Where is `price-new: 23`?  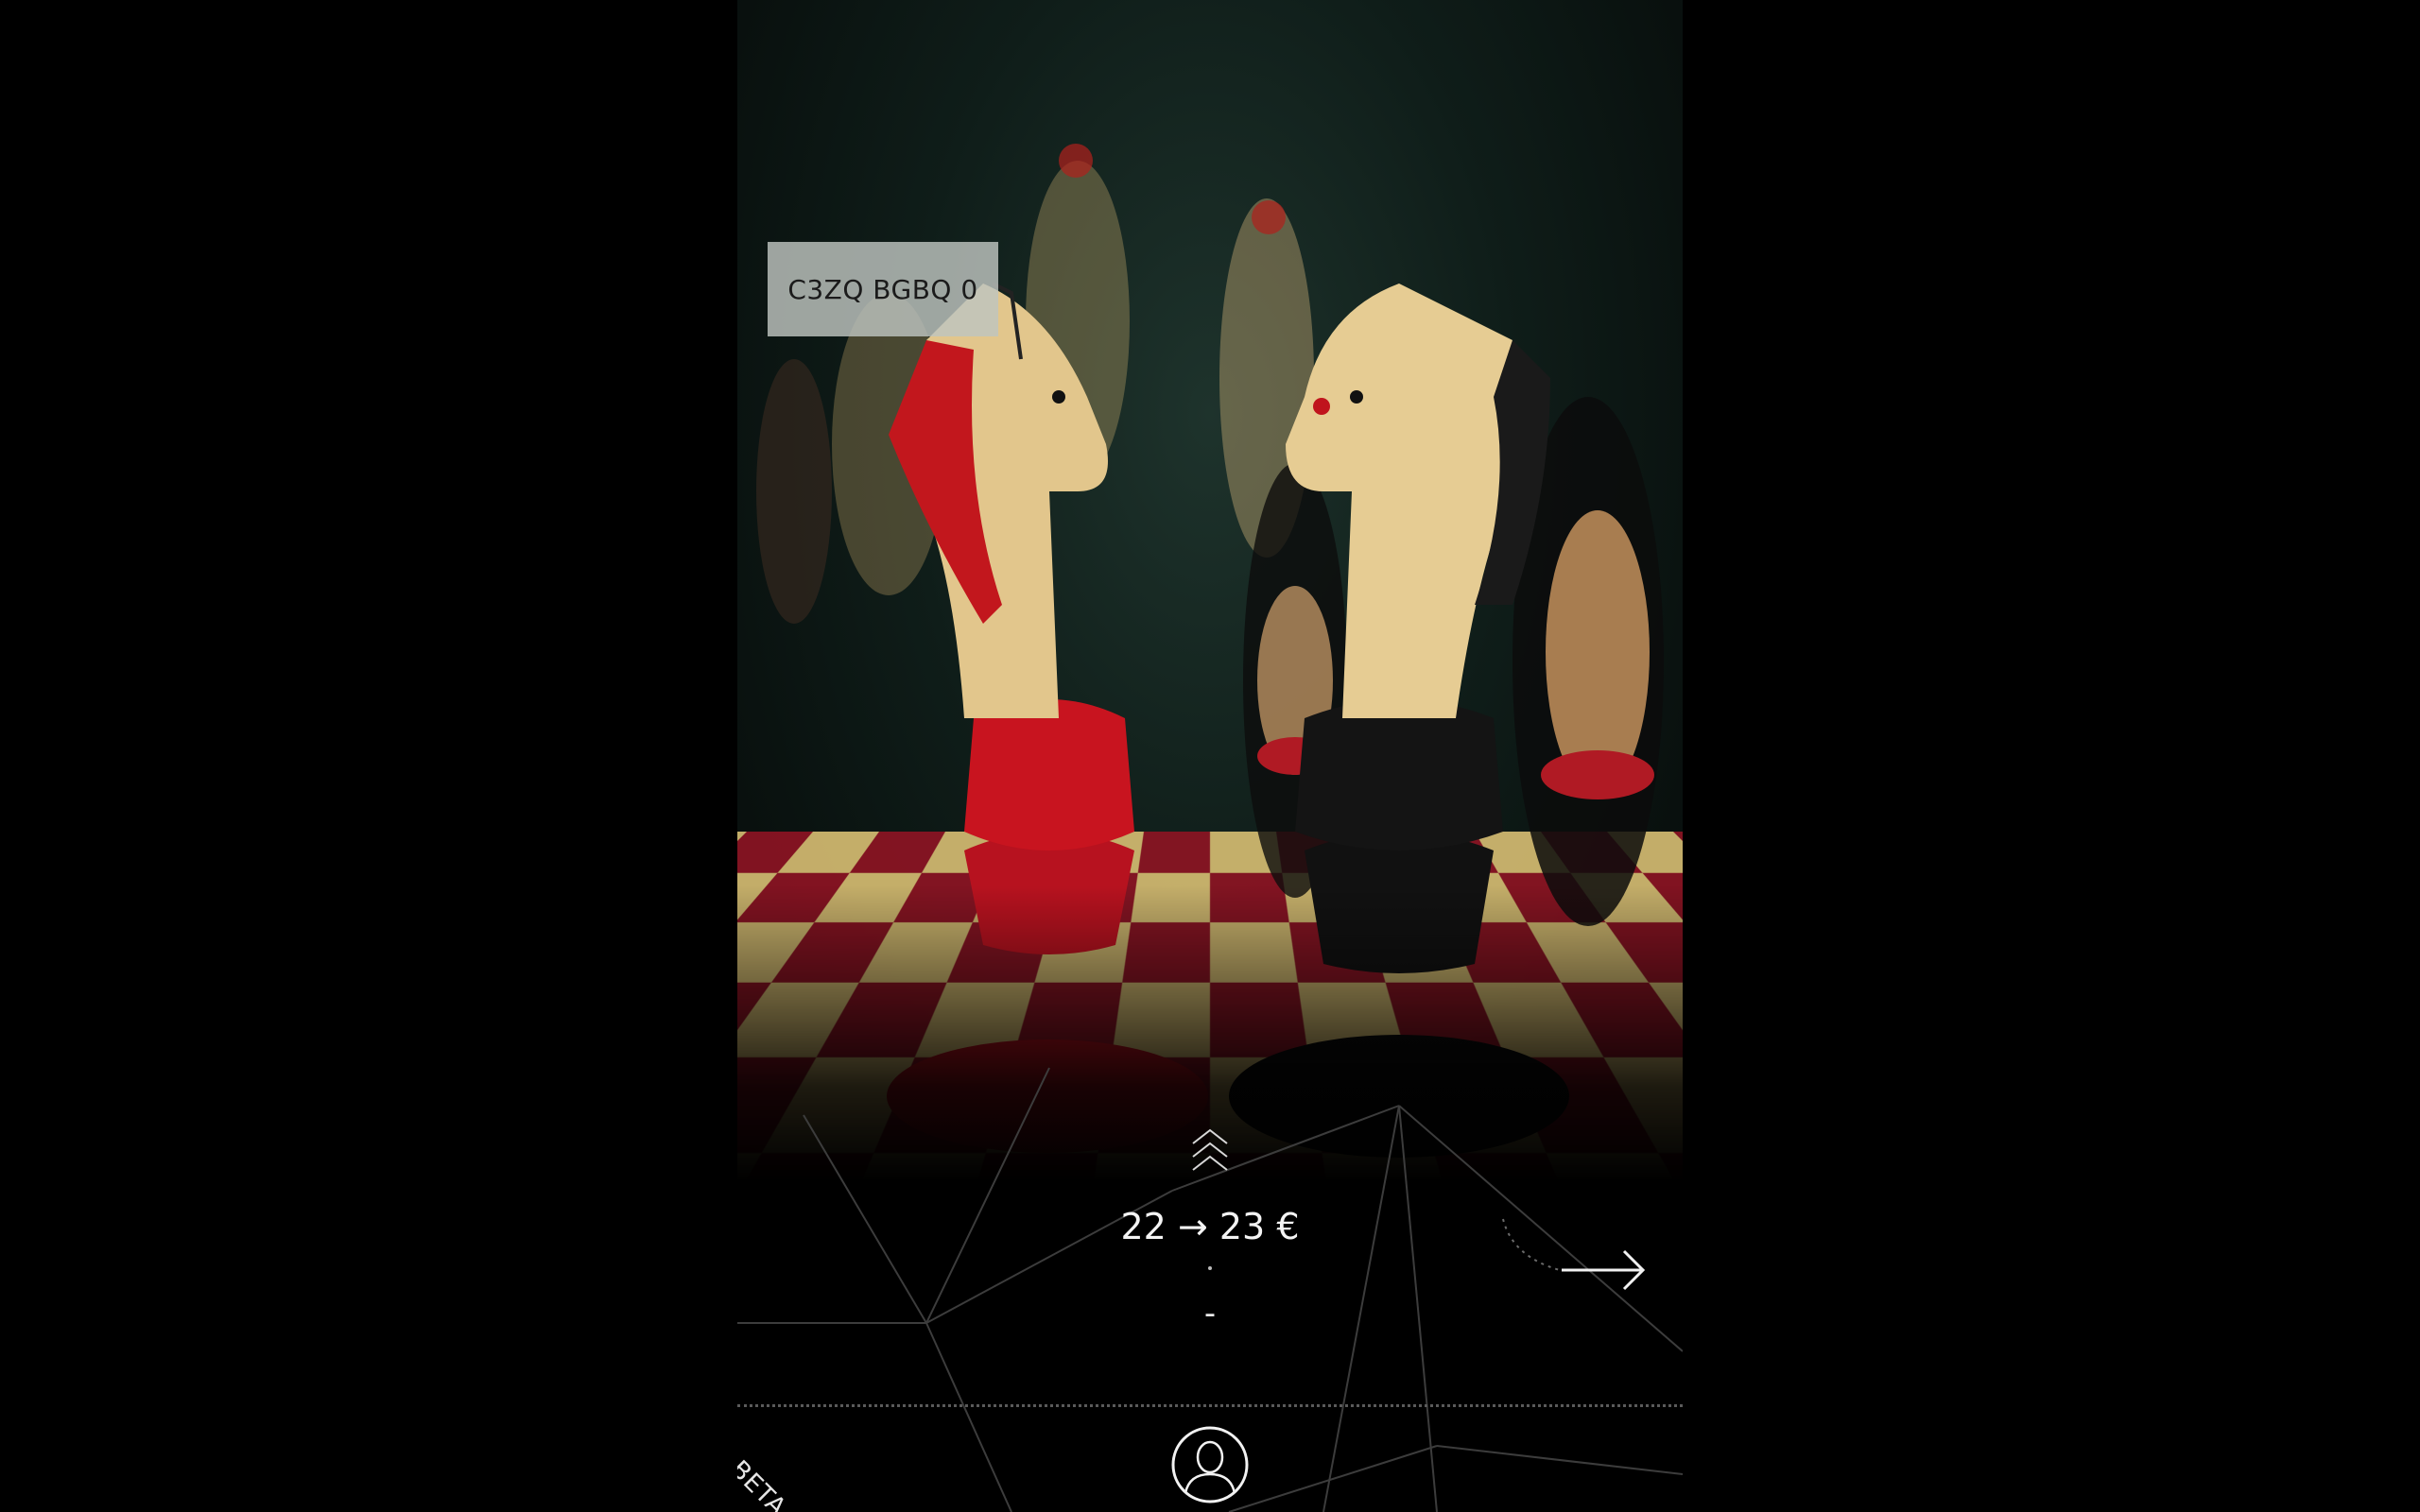
price-new: 23 is located at coordinates (1242, 1226).